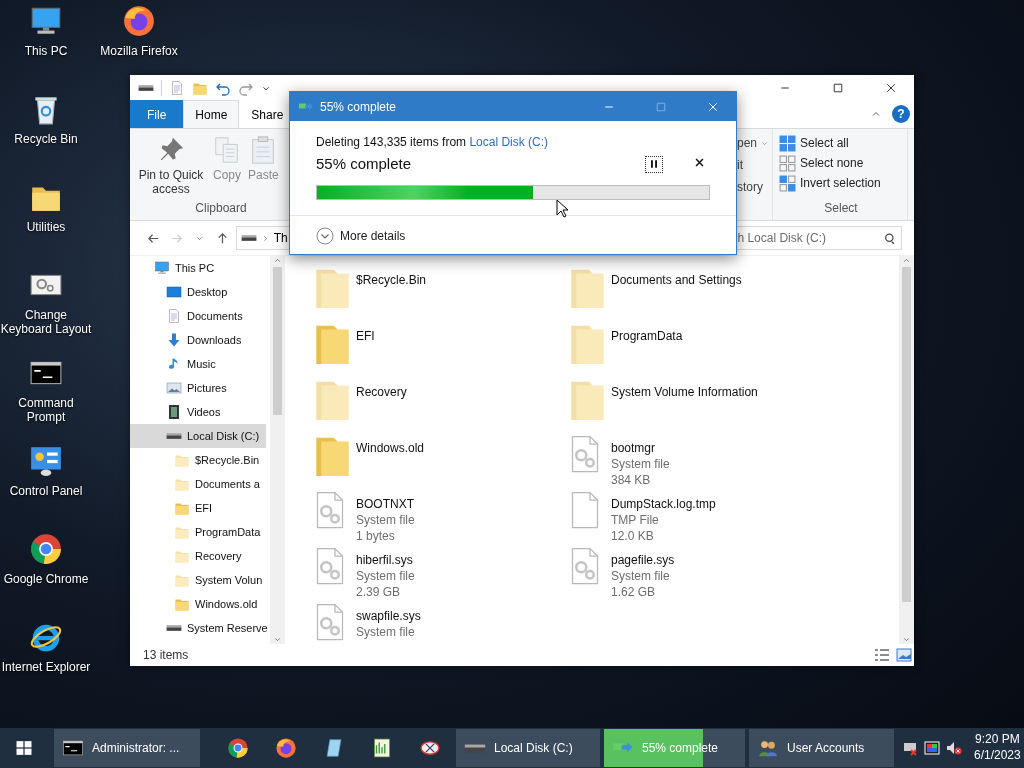 Image resolution: width=1024 pixels, height=768 pixels. What do you see at coordinates (640, 448) in the screenshot?
I see `file-name: bootmgr` at bounding box center [640, 448].